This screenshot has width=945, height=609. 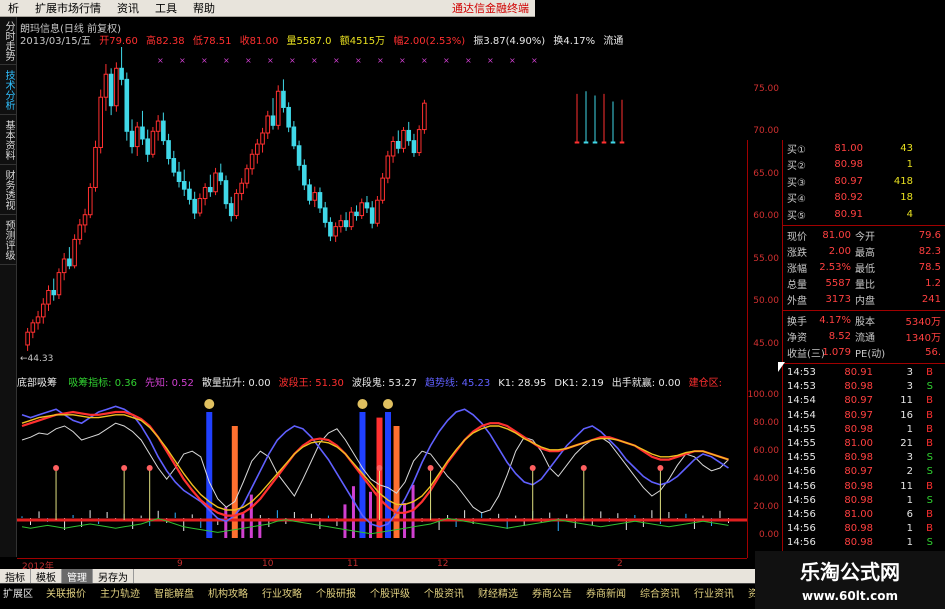 I want to click on tab-intraday: 分时走势, so click(x=8, y=41).